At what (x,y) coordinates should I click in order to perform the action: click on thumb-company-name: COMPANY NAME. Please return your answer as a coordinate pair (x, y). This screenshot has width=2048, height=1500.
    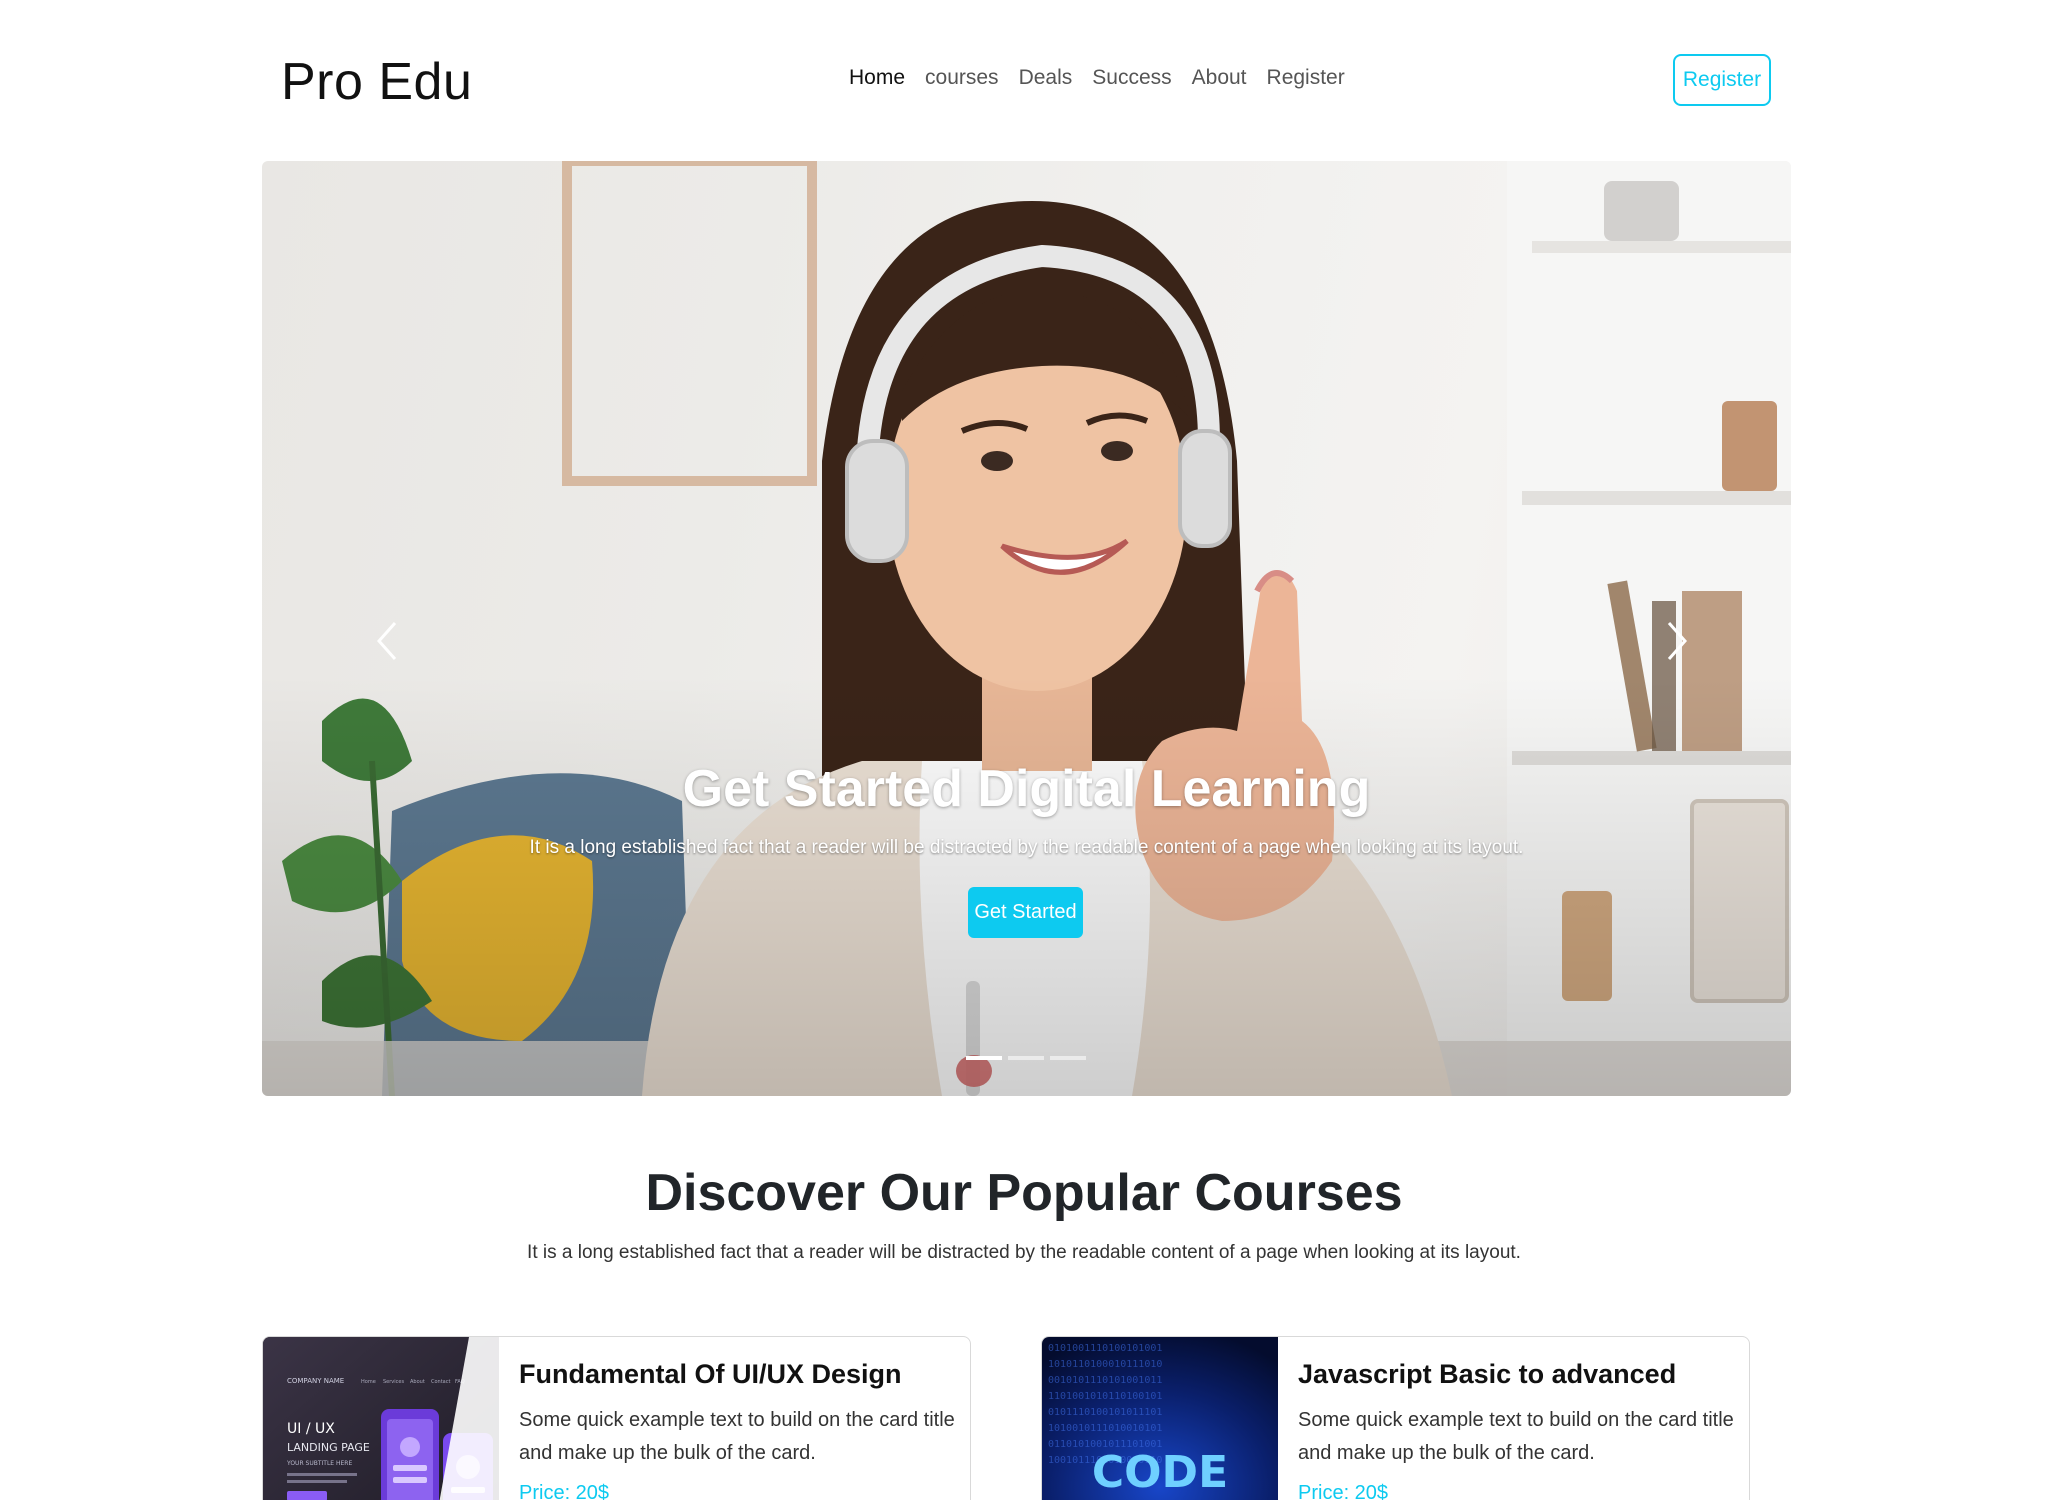
    Looking at the image, I should click on (315, 1381).